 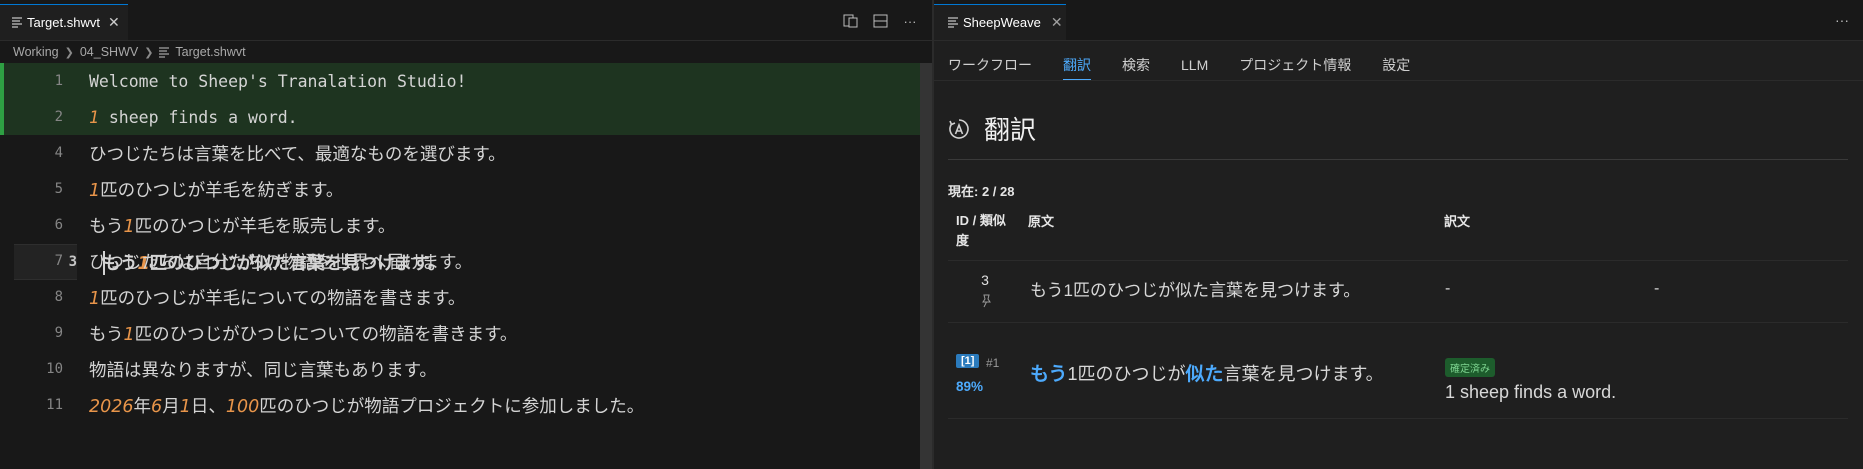 What do you see at coordinates (58, 261) in the screenshot?
I see `line-number: 7` at bounding box center [58, 261].